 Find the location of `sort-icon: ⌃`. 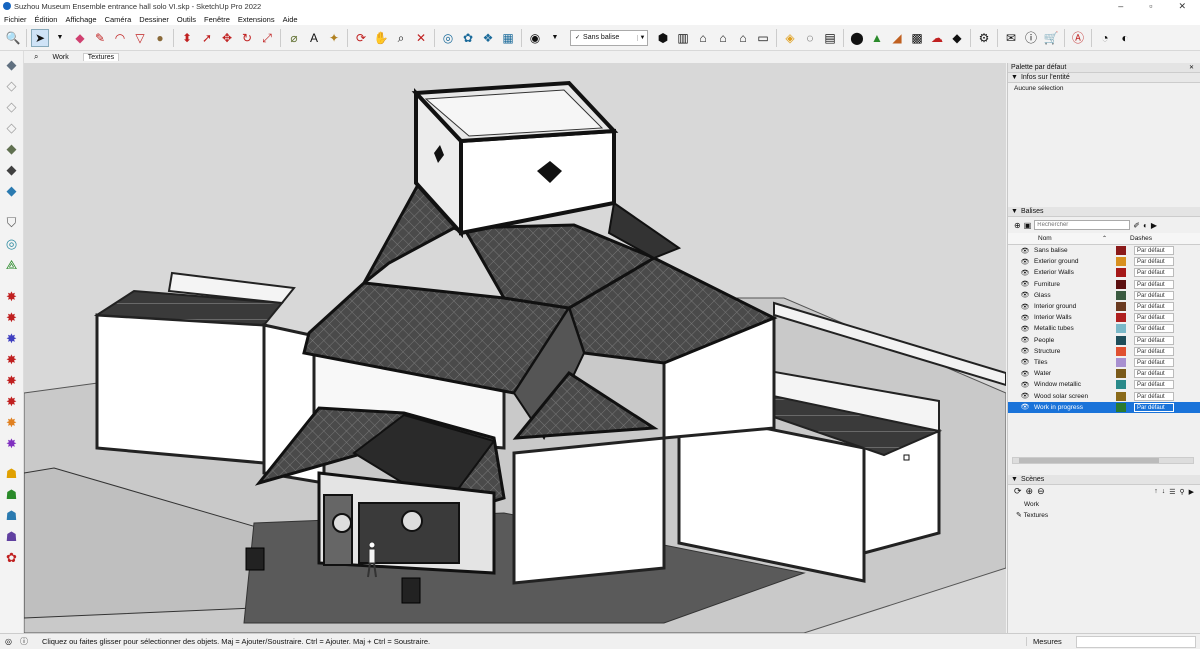

sort-icon: ⌃ is located at coordinates (1110, 238).